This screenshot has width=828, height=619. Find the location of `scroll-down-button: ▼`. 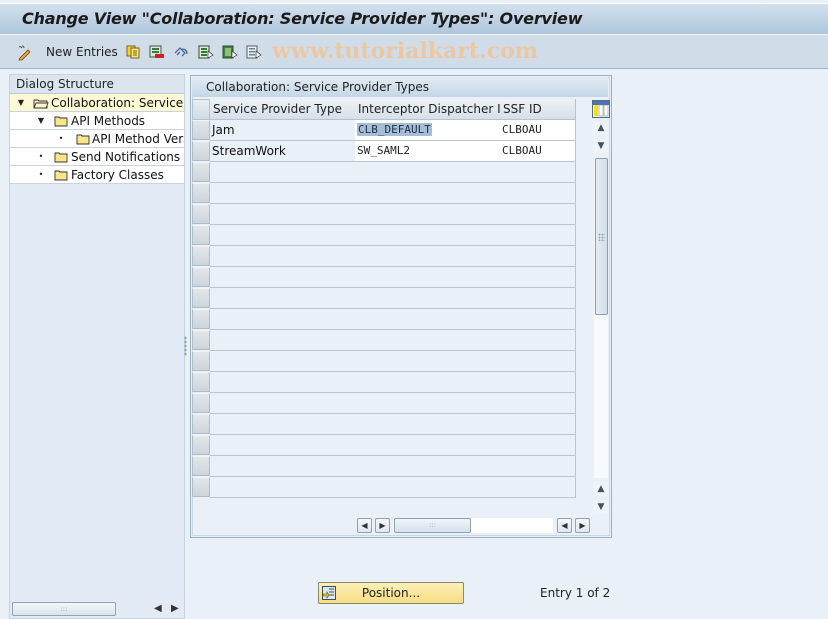

scroll-down-button: ▼ is located at coordinates (601, 146).